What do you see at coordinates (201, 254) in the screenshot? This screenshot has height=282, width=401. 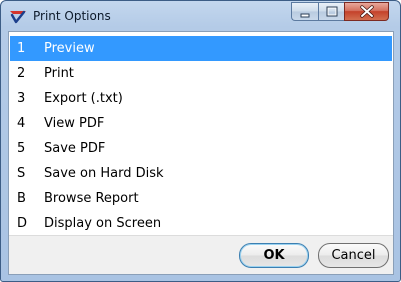 I see `button-bar: OK Cancel` at bounding box center [201, 254].